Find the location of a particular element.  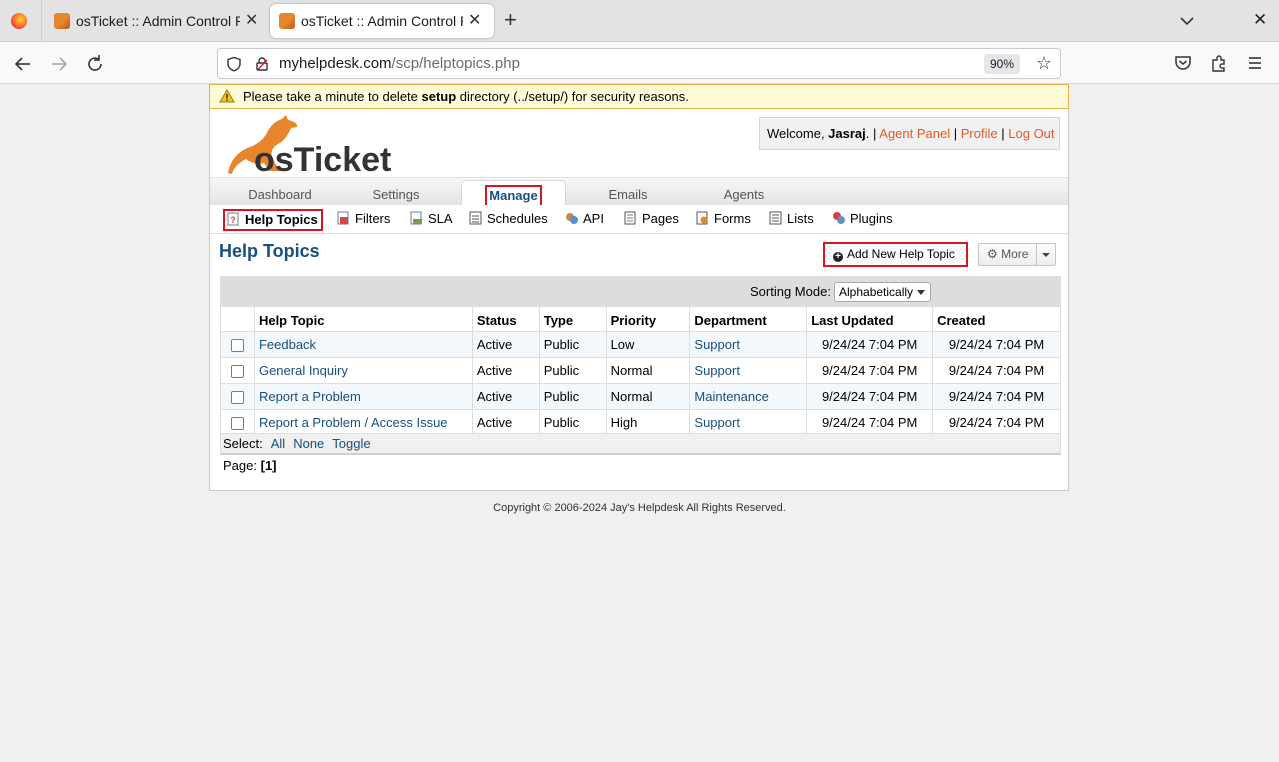

zoom-level-badge: 90% is located at coordinates (1002, 64).